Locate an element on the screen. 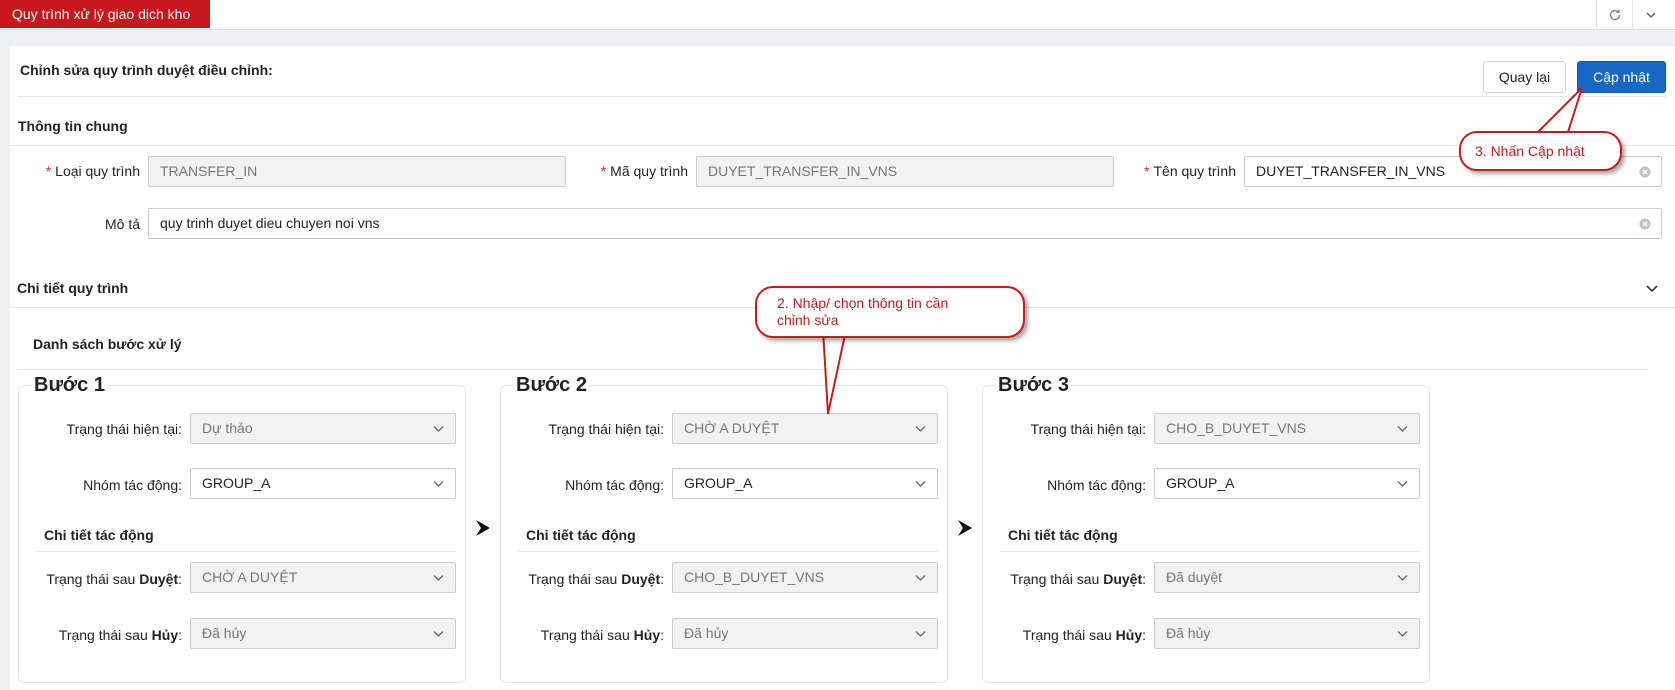 The width and height of the screenshot is (1675, 690). step-list-title: Danh sách bước xử lý is located at coordinates (107, 344).